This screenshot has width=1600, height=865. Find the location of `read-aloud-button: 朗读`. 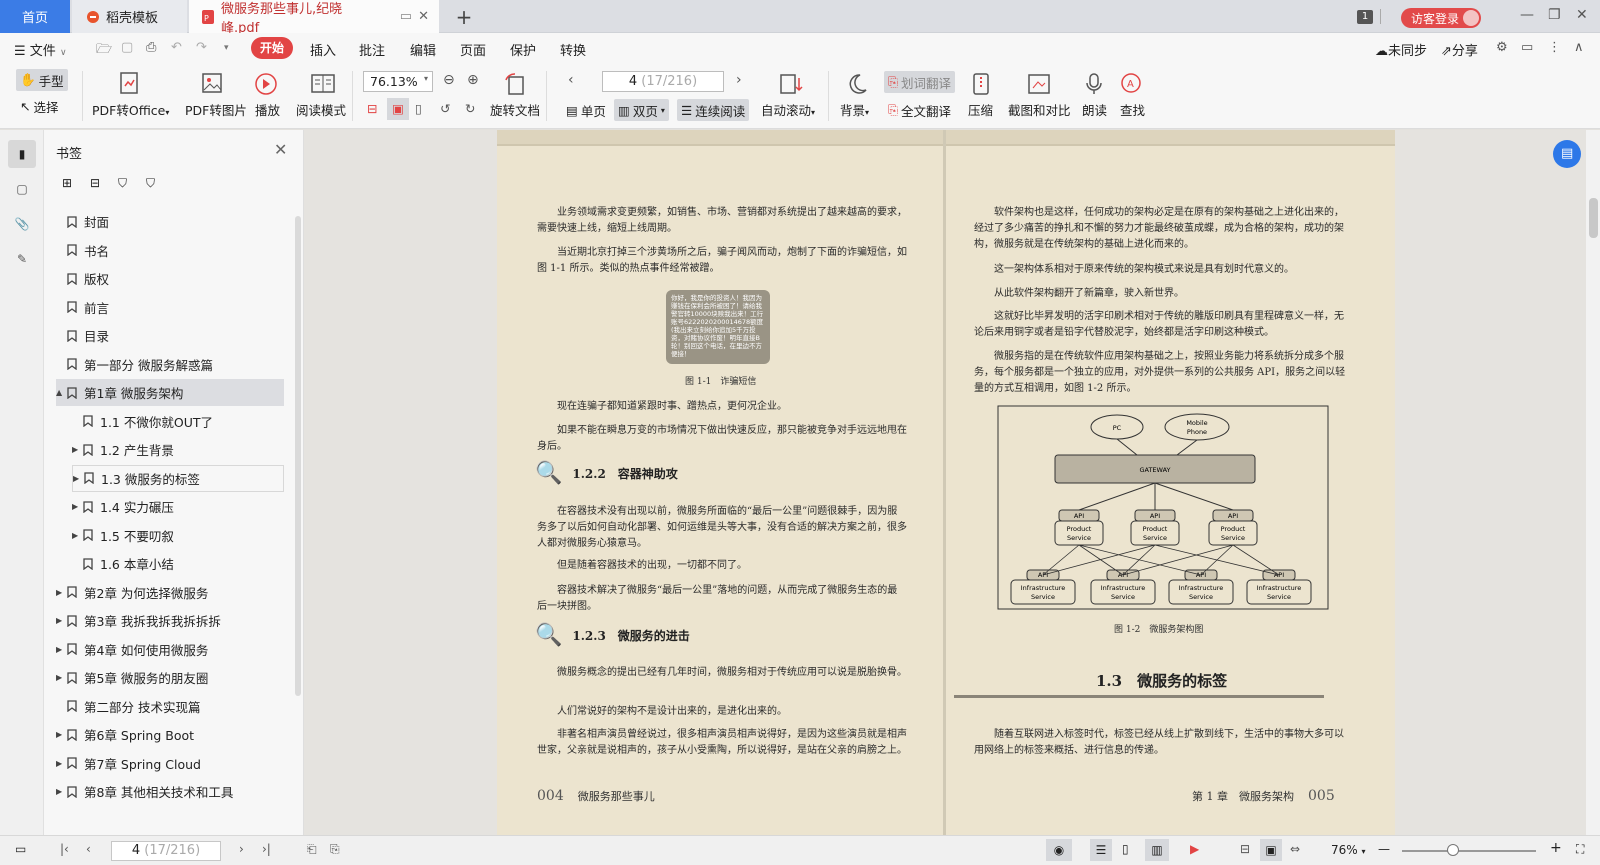

read-aloud-button: 朗读 is located at coordinates (1094, 109).